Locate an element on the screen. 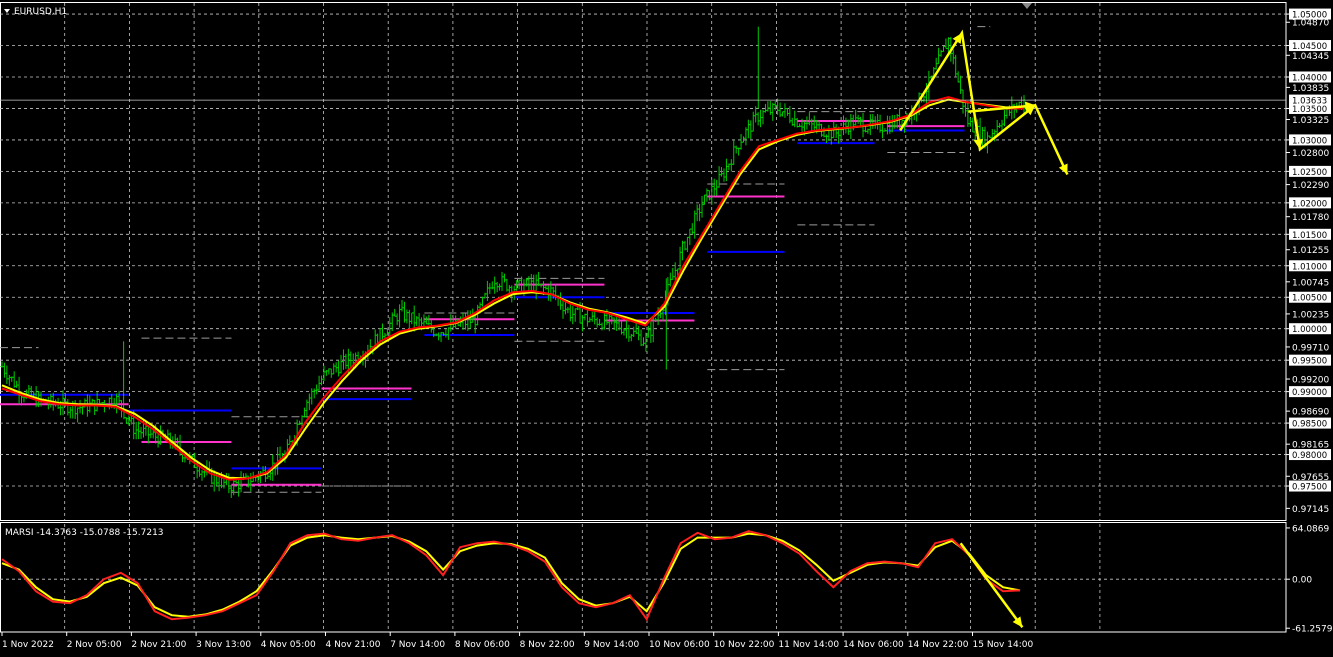 Image resolution: width=1333 pixels, height=657 pixels. time-tick-label: 10 Nov 06:00 is located at coordinates (679, 645).